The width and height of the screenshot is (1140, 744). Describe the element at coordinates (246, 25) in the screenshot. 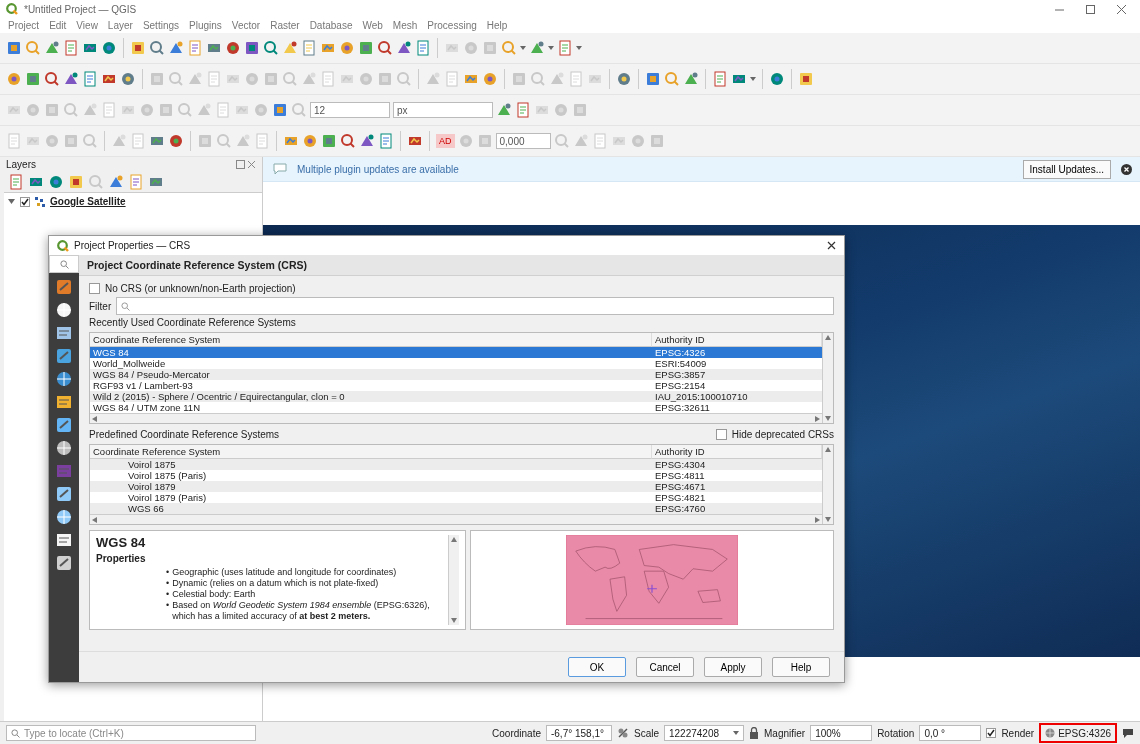

I see `menu-item: Vector` at that location.